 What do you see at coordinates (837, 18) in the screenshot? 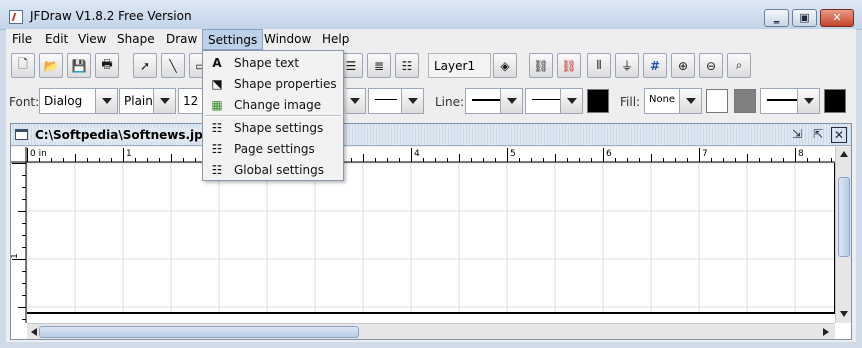
I see `close-button: ✕` at bounding box center [837, 18].